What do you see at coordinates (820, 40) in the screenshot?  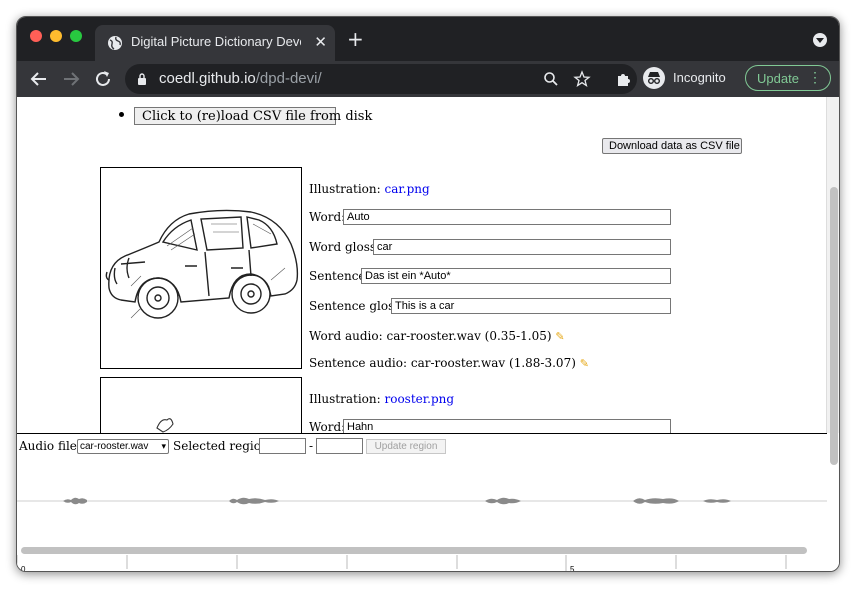 I see `tab-search-icon` at bounding box center [820, 40].